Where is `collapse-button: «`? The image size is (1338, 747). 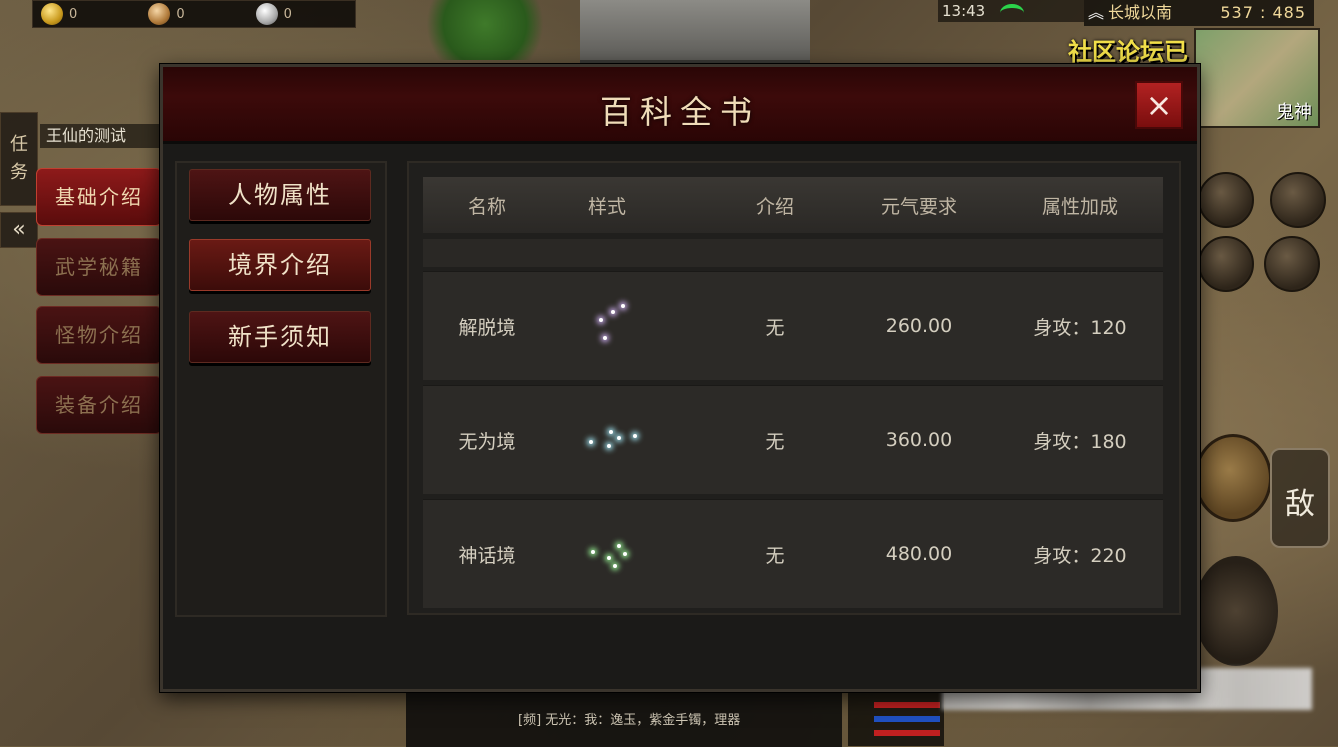 collapse-button: « is located at coordinates (19, 230).